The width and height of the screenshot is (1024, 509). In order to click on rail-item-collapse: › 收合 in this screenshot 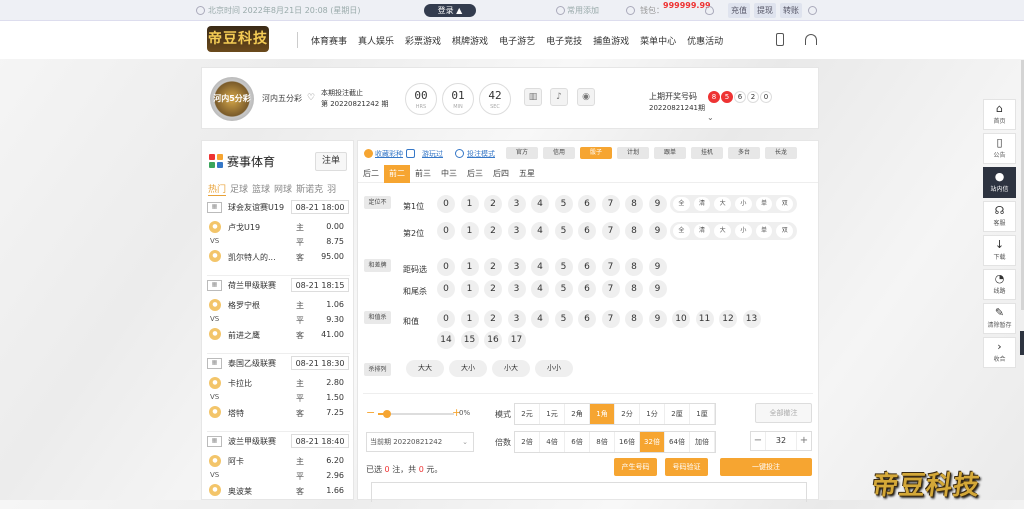, I will do `click(999, 352)`.